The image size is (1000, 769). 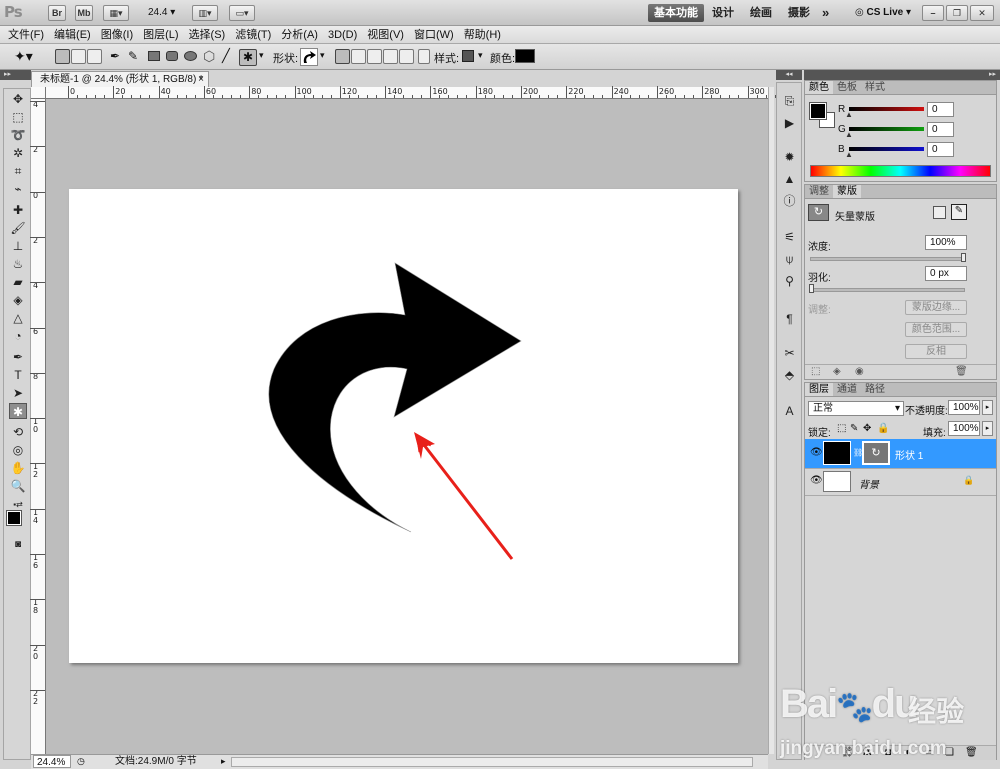 I want to click on lock-image-icon: ✎, so click(x=854, y=428).